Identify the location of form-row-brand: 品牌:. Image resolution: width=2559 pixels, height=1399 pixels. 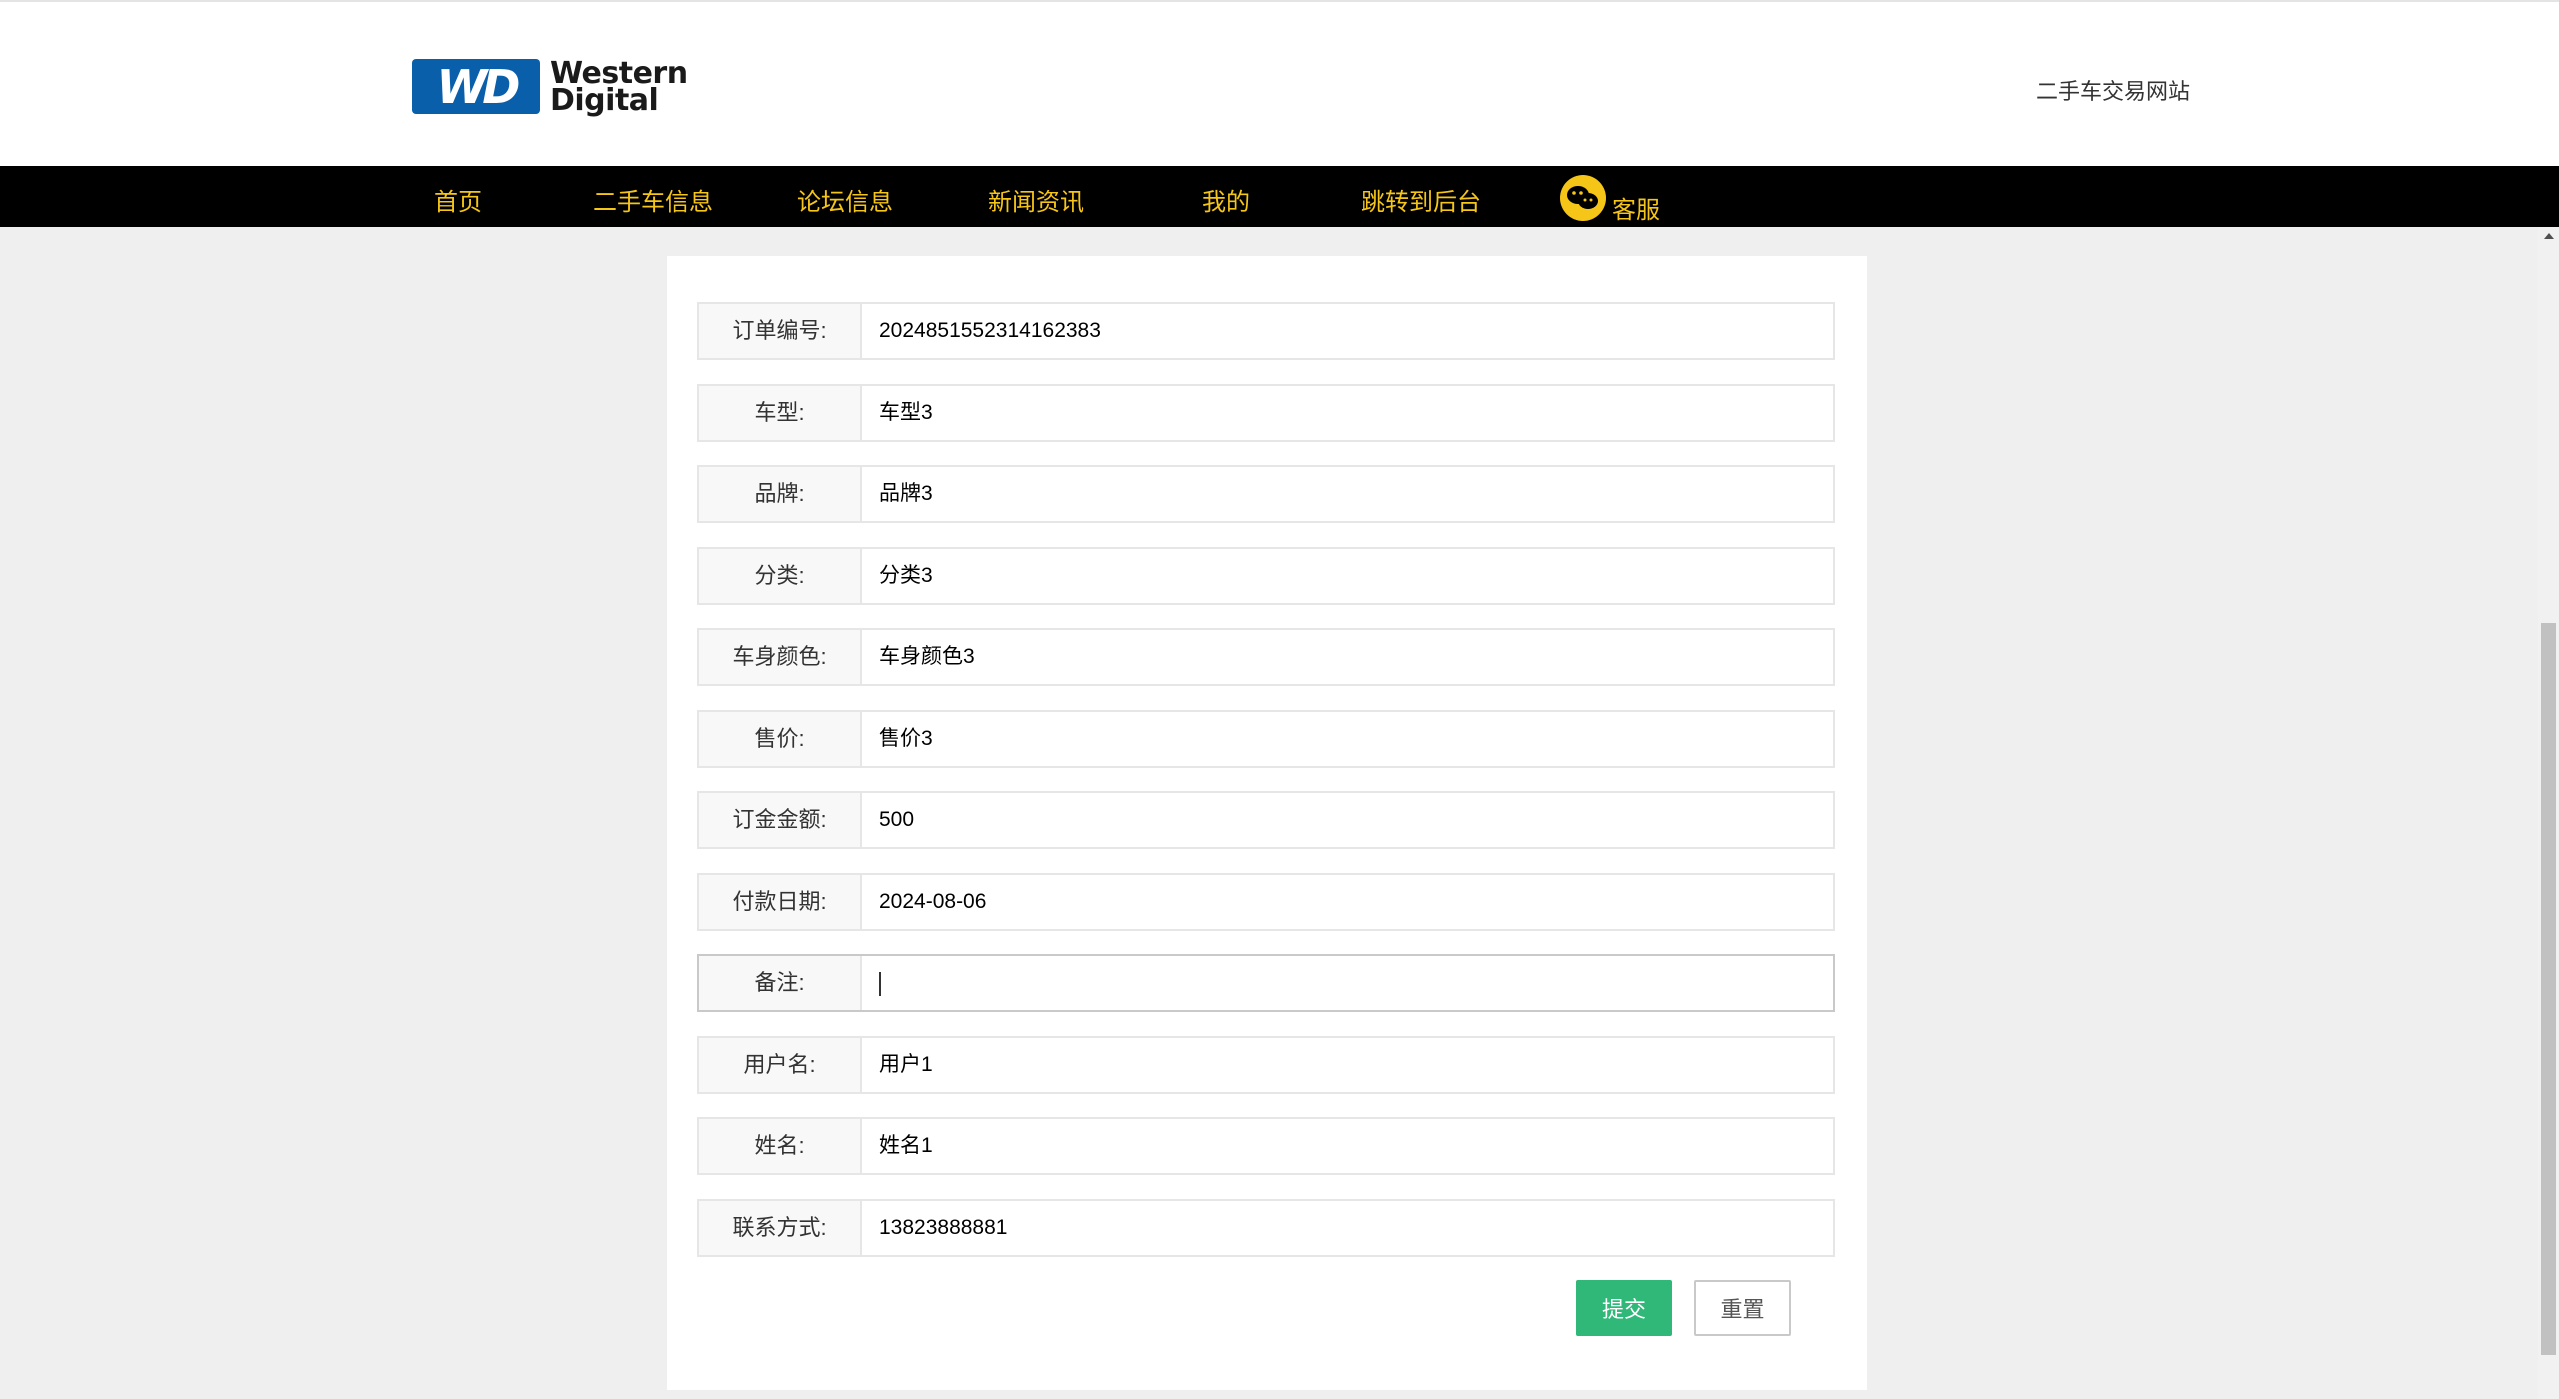
(1266, 494).